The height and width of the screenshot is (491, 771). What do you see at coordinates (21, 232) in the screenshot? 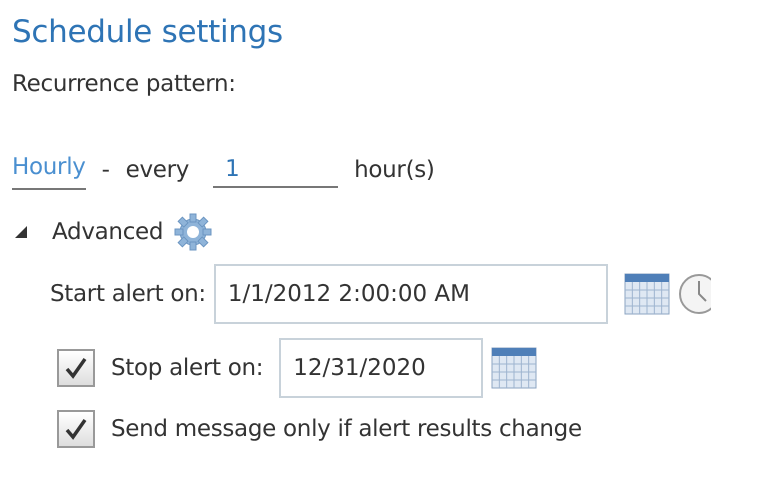
I see `expander-icon` at bounding box center [21, 232].